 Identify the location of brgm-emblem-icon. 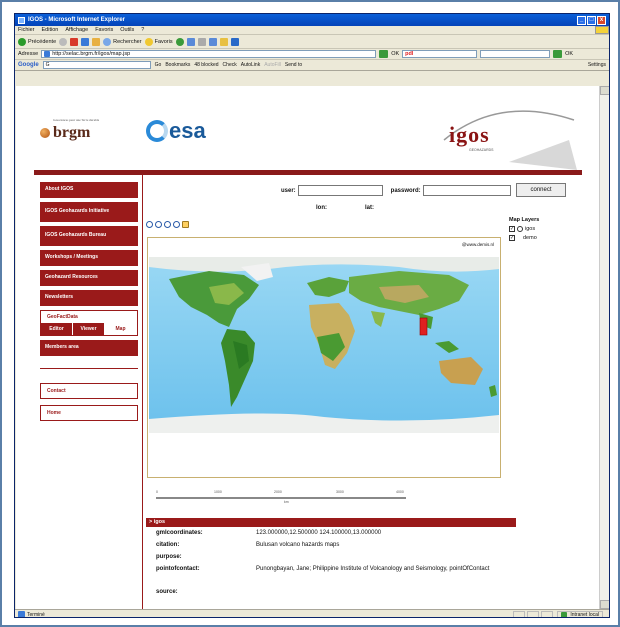
(45, 133).